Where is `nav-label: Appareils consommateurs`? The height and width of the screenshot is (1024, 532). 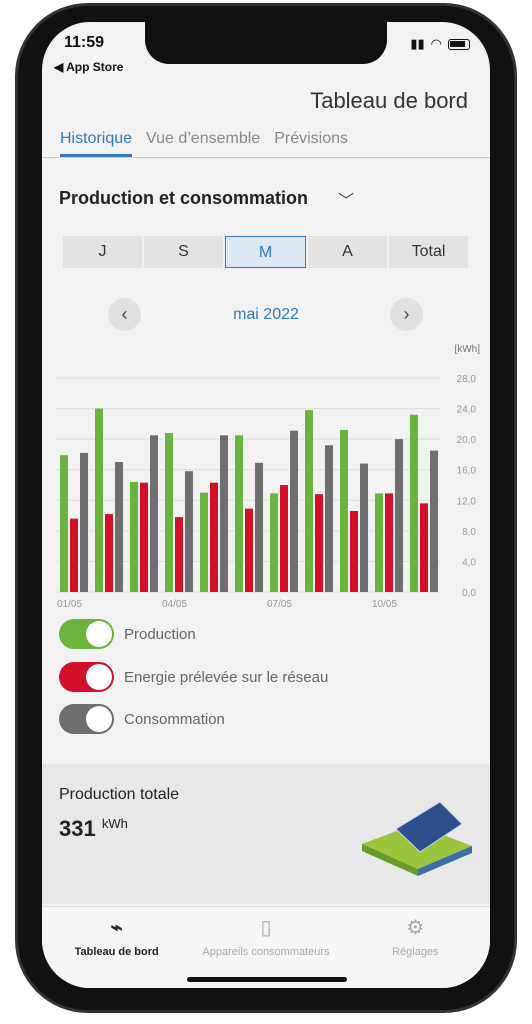
nav-label: Appareils consommateurs is located at coordinates (266, 952).